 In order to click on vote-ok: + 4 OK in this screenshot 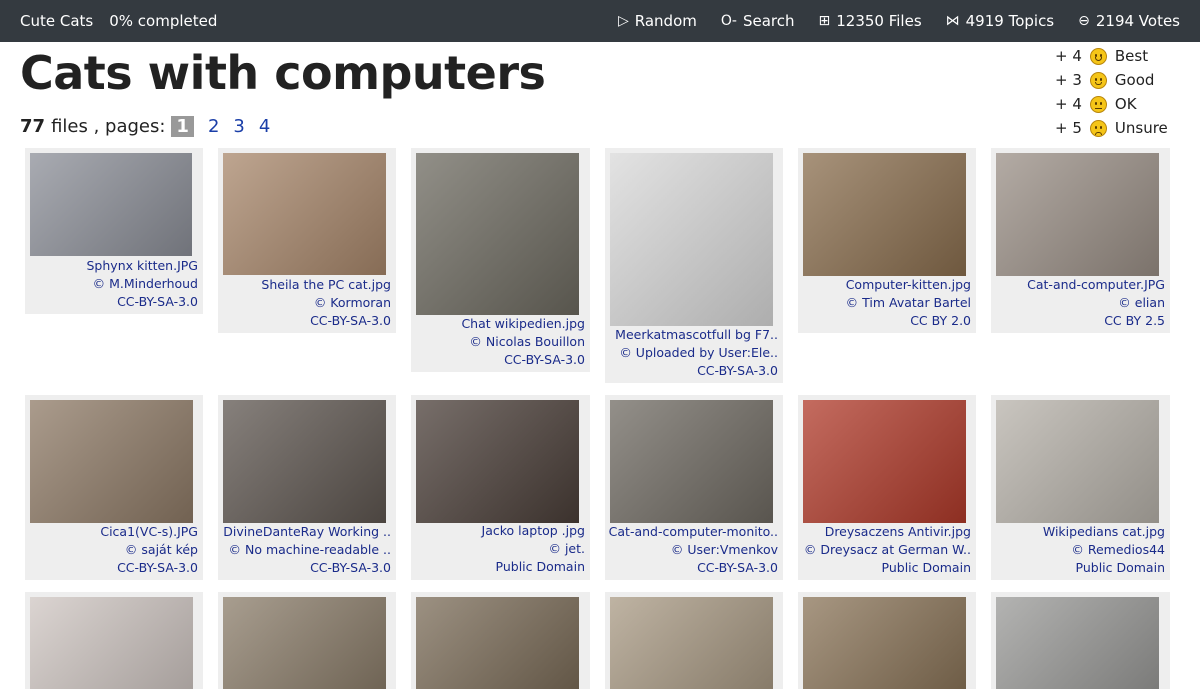, I will do `click(1111, 104)`.